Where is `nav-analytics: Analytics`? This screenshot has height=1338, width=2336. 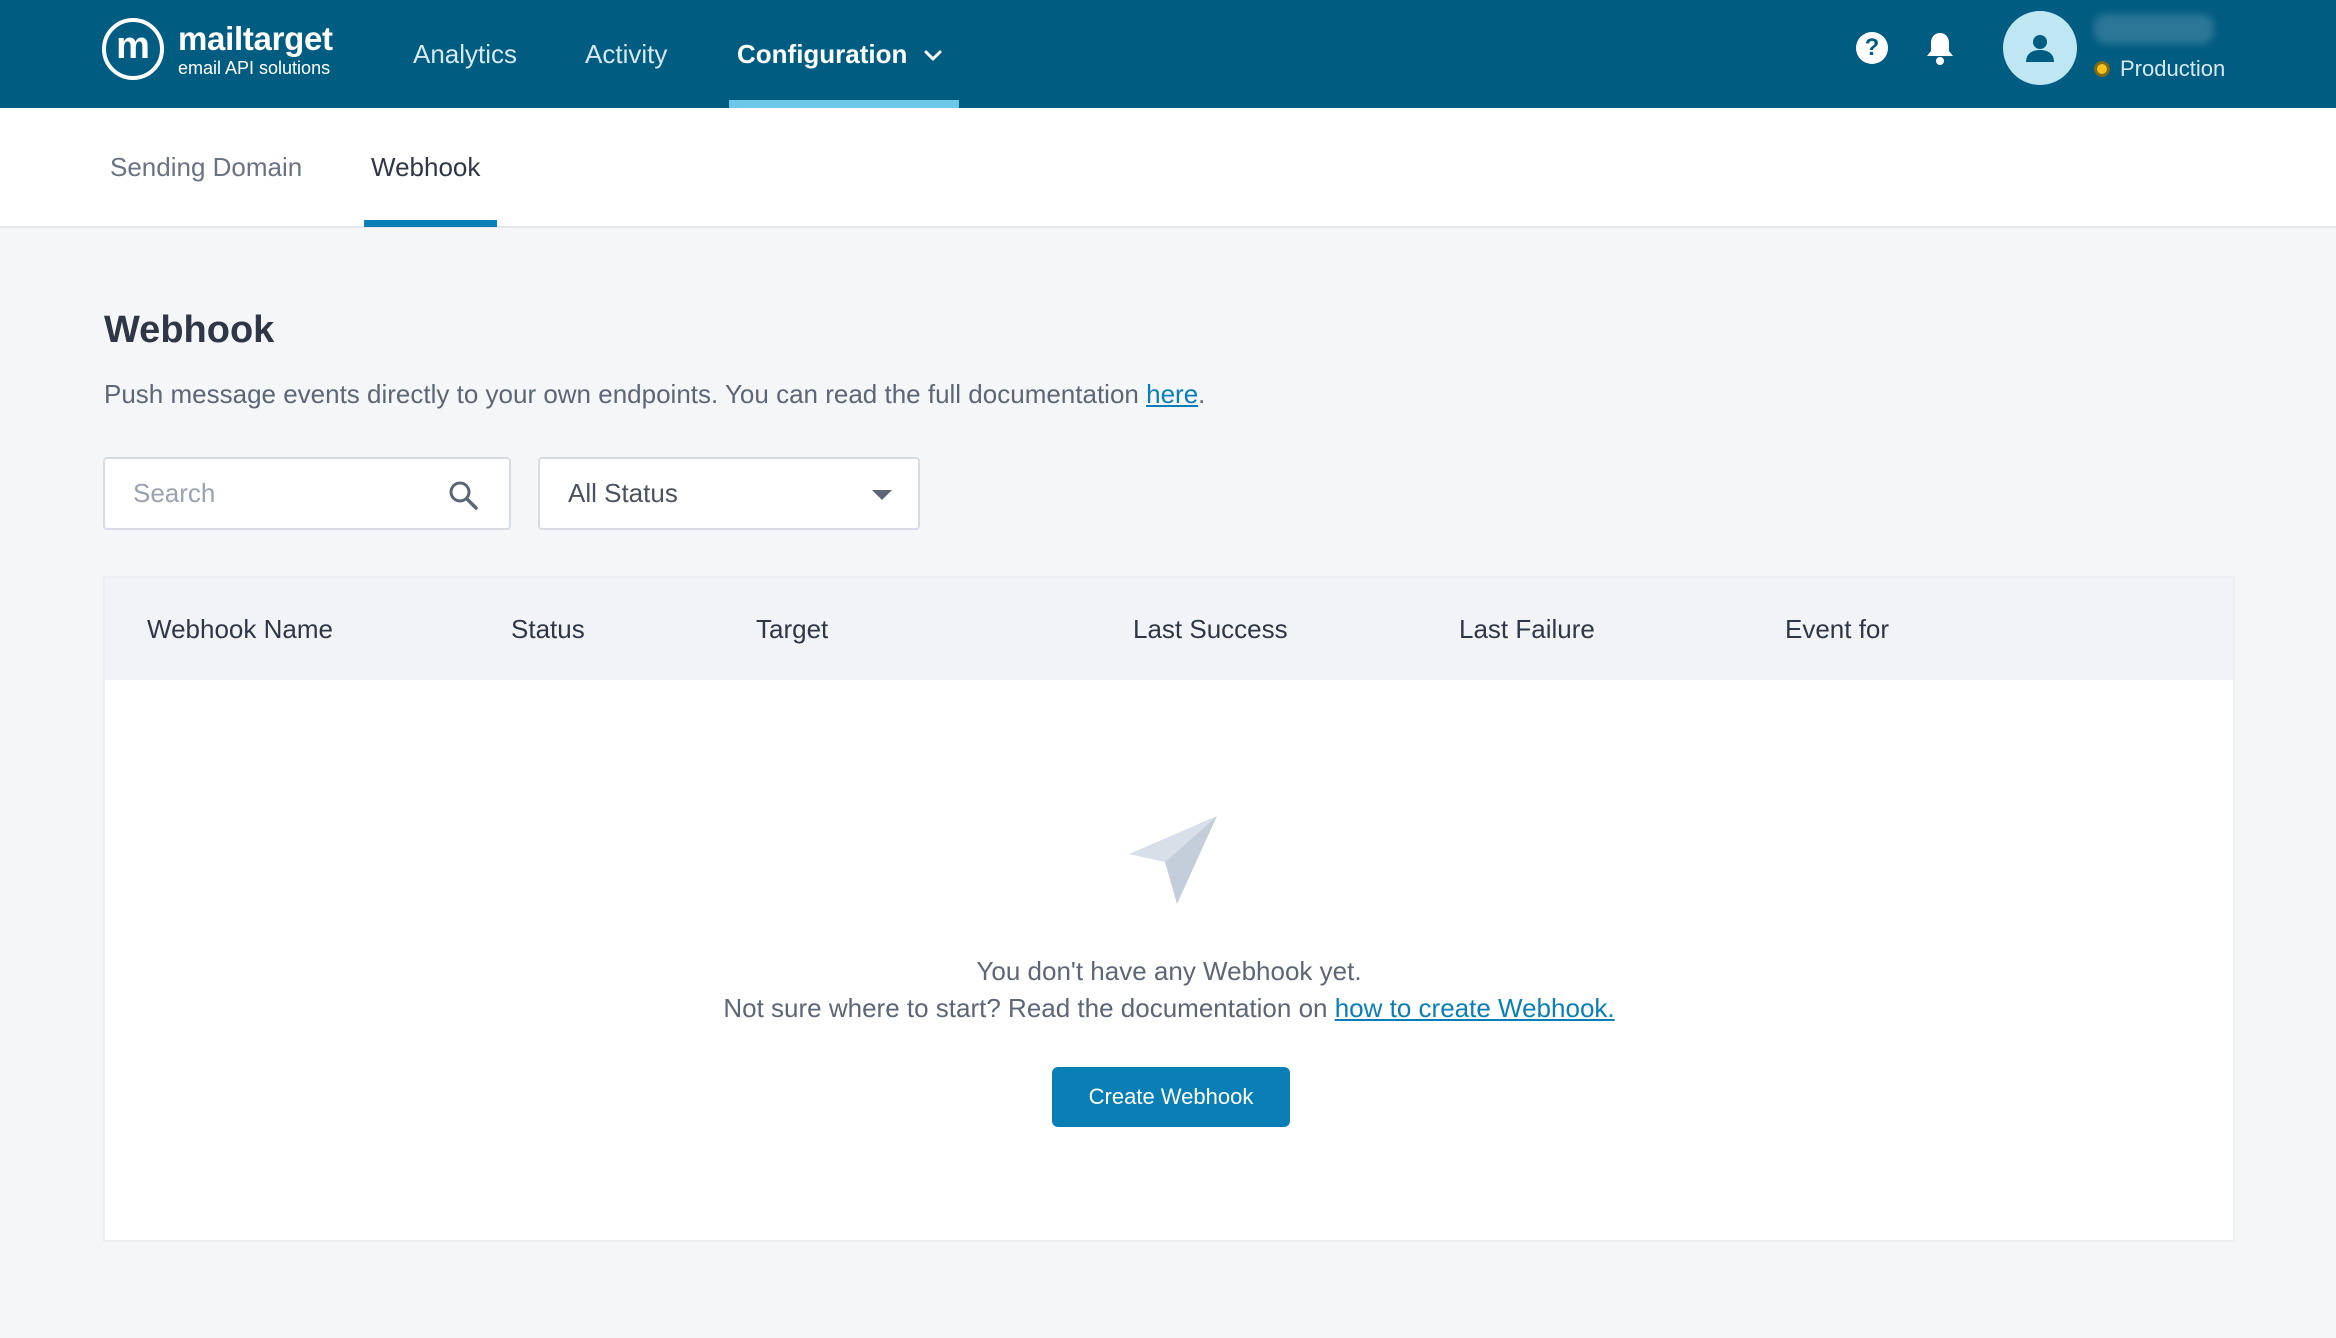
nav-analytics: Analytics is located at coordinates (465, 54).